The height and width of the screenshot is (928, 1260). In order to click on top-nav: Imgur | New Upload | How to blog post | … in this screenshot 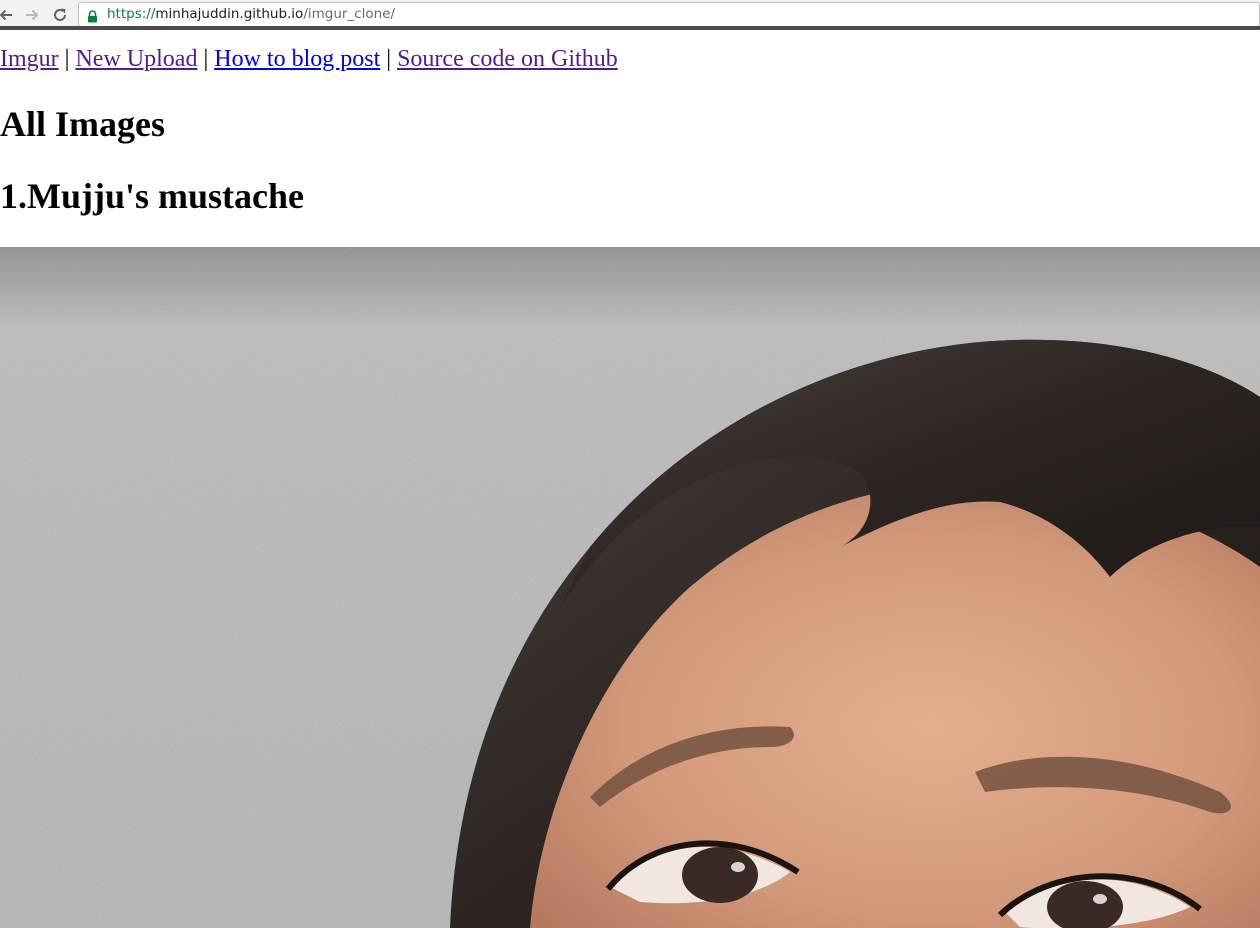, I will do `click(309, 59)`.